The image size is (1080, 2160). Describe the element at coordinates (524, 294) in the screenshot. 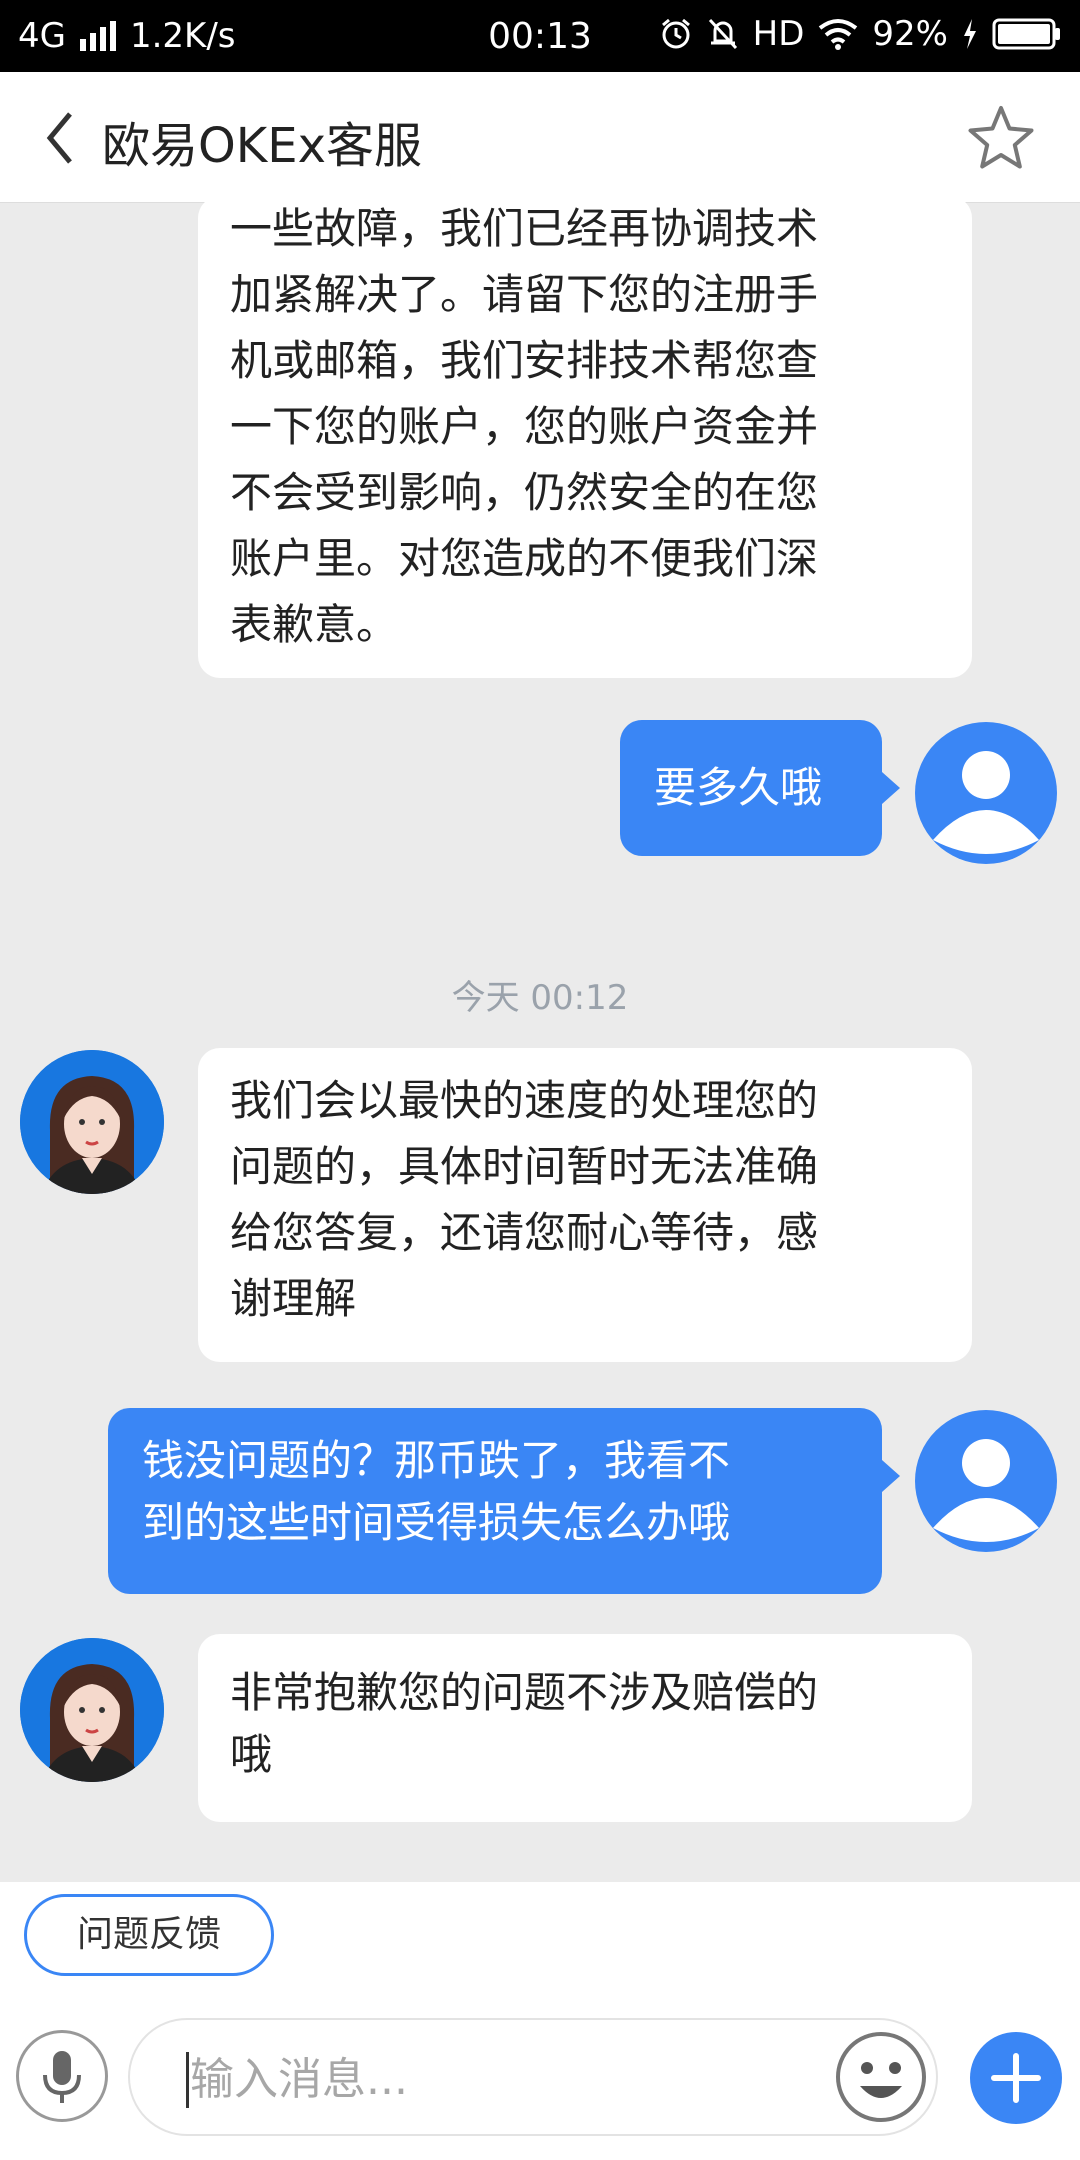

I see `message-line: 加紧解决了。请留下您的注册手` at that location.